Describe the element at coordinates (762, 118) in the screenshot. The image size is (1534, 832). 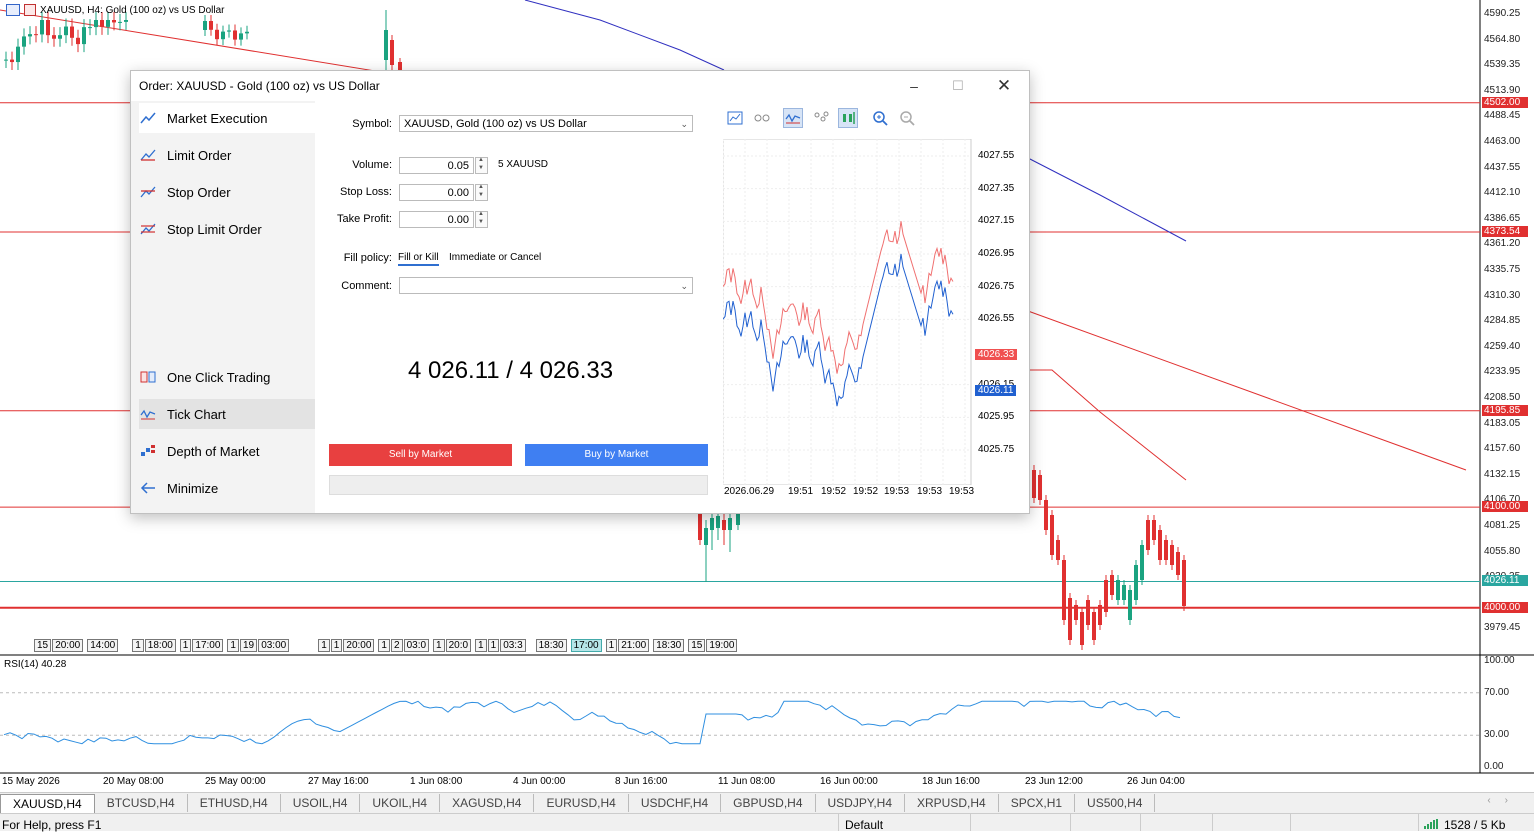
I see `bid-ask-toggle-icon` at that location.